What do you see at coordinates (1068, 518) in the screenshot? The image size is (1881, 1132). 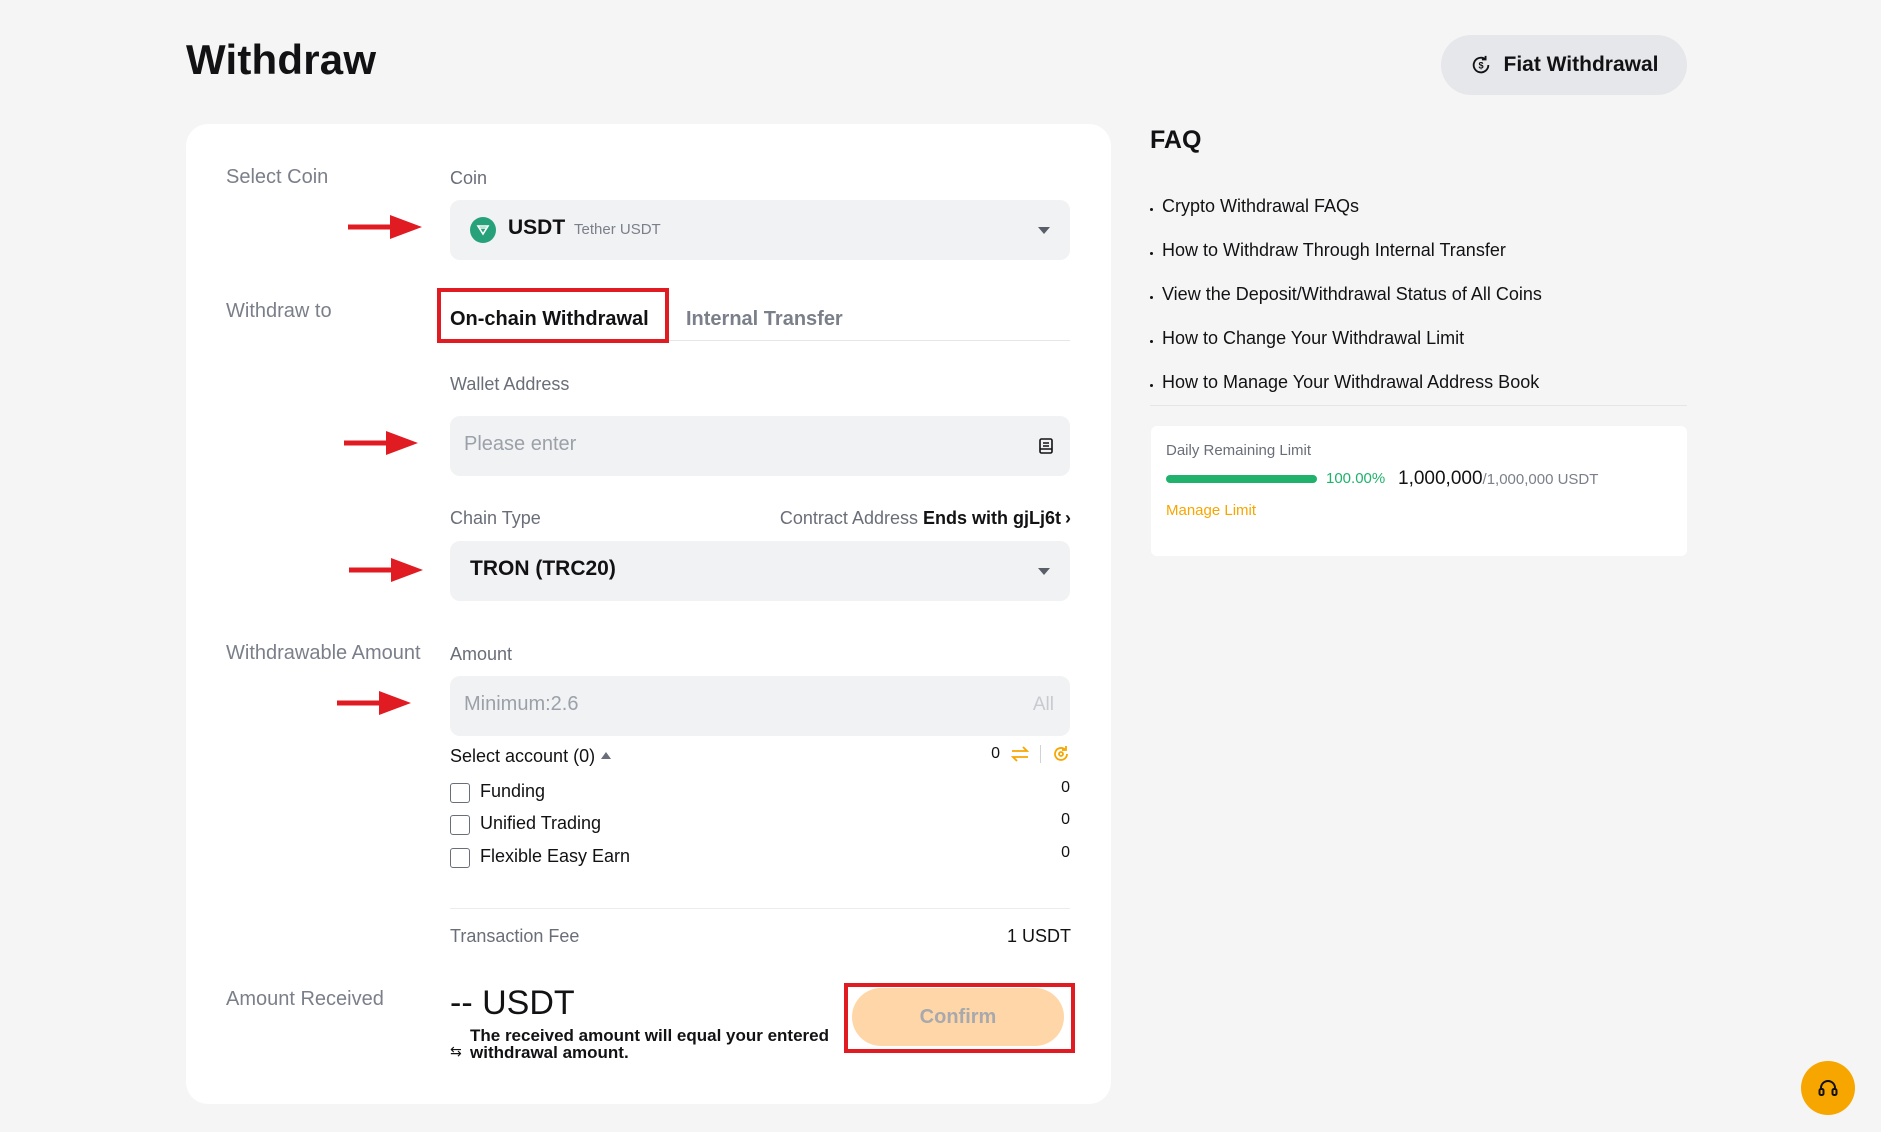 I see `chevron-right-icon: ›` at bounding box center [1068, 518].